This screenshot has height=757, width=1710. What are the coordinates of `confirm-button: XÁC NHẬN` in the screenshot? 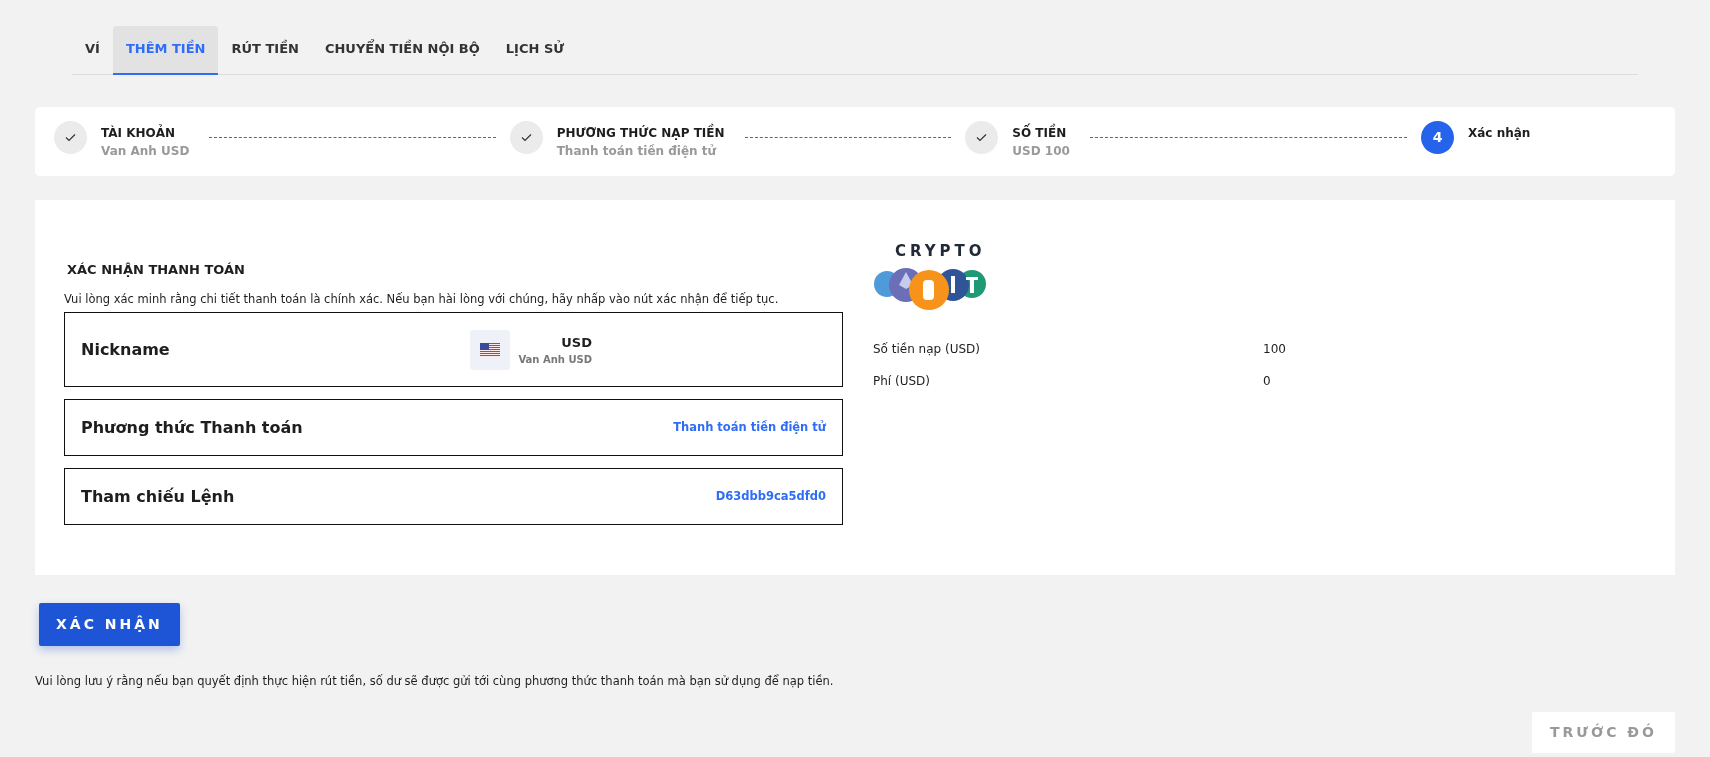 It's located at (109, 624).